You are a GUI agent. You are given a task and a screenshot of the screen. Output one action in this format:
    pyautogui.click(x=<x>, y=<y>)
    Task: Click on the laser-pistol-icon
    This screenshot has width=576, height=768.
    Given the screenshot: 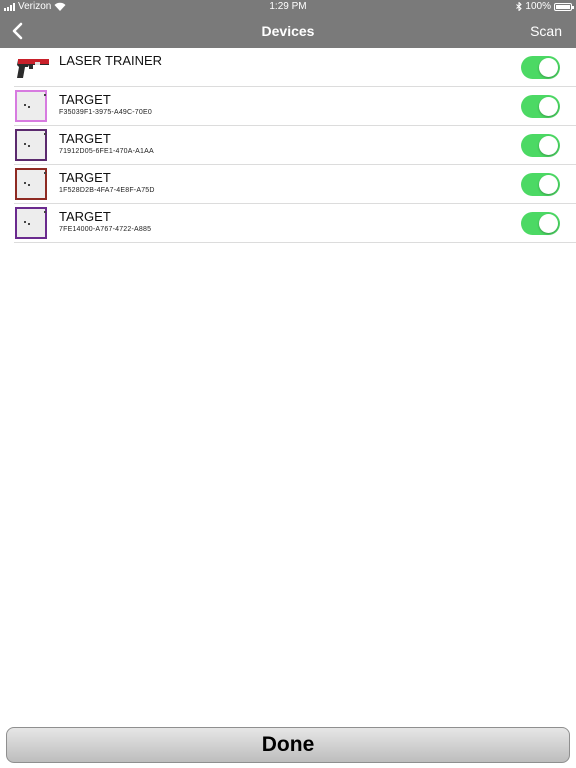 What is the action you would take?
    pyautogui.click(x=33, y=68)
    